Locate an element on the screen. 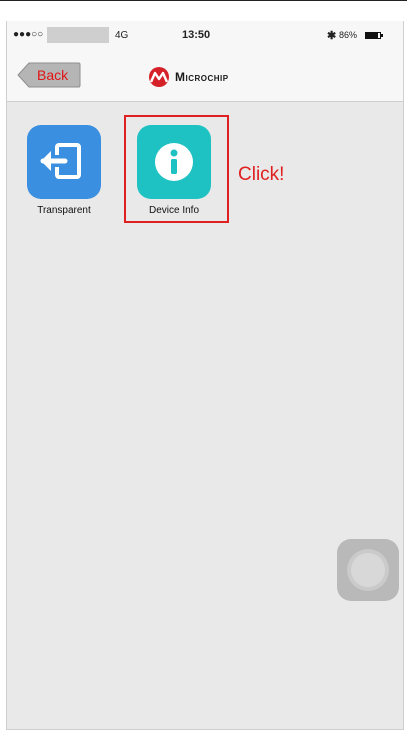  status-bar: ●●●○○ 4G 13:50 ✱ 86% is located at coordinates (205, 36).